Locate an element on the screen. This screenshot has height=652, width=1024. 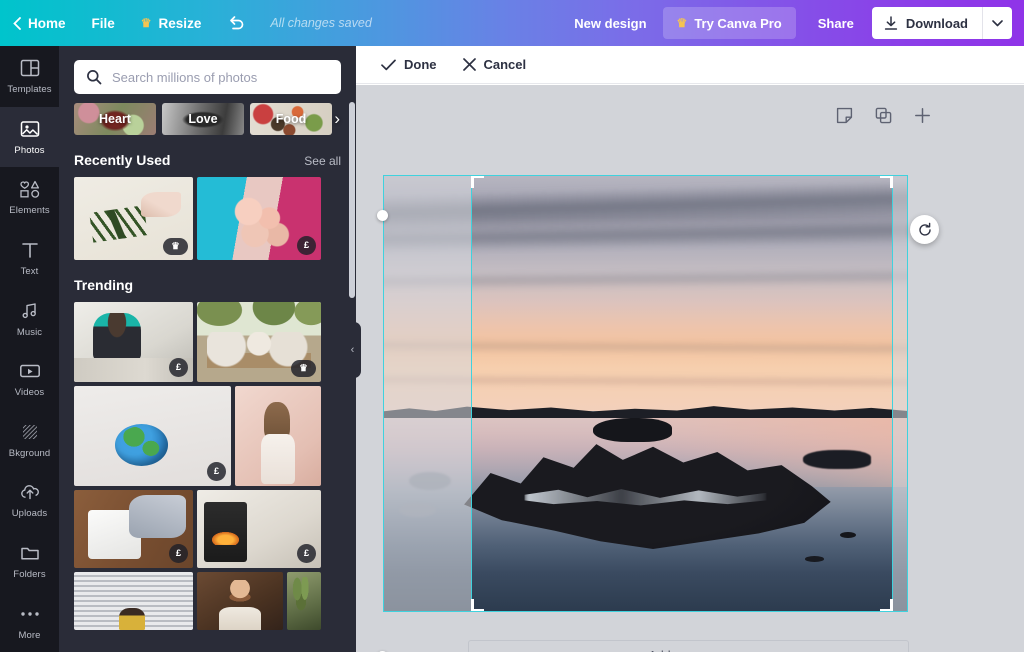
file-label: File is located at coordinates (103, 23).